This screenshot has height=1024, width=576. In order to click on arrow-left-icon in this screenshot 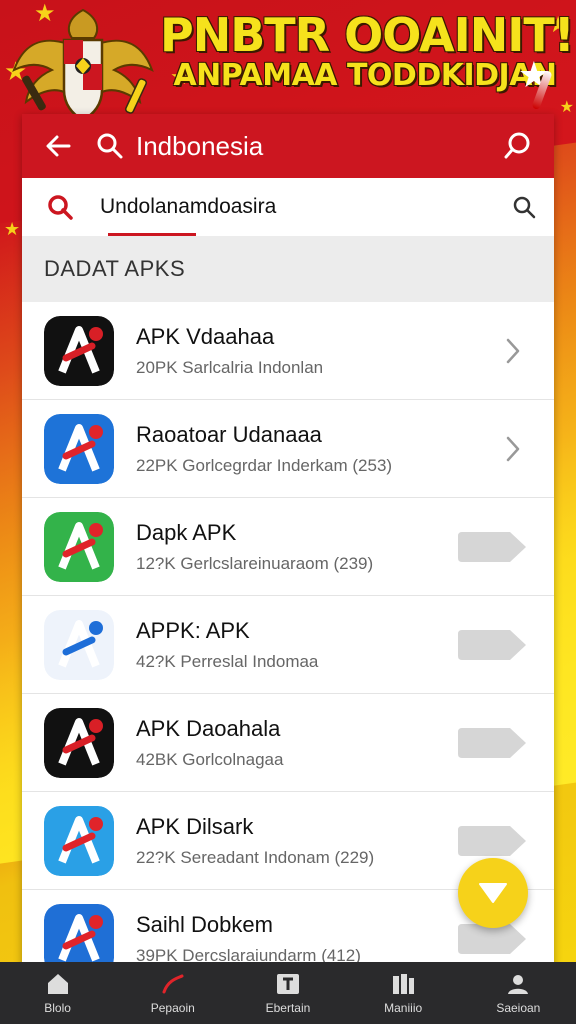, I will do `click(58, 146)`.